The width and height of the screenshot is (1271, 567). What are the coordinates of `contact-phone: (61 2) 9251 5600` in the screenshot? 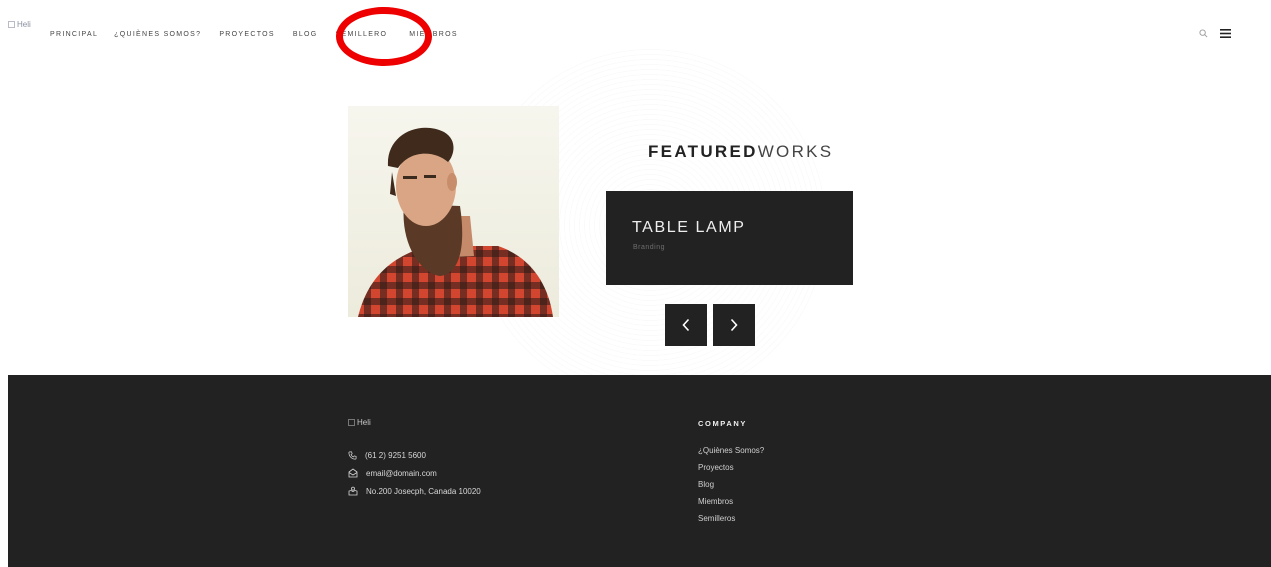 It's located at (414, 455).